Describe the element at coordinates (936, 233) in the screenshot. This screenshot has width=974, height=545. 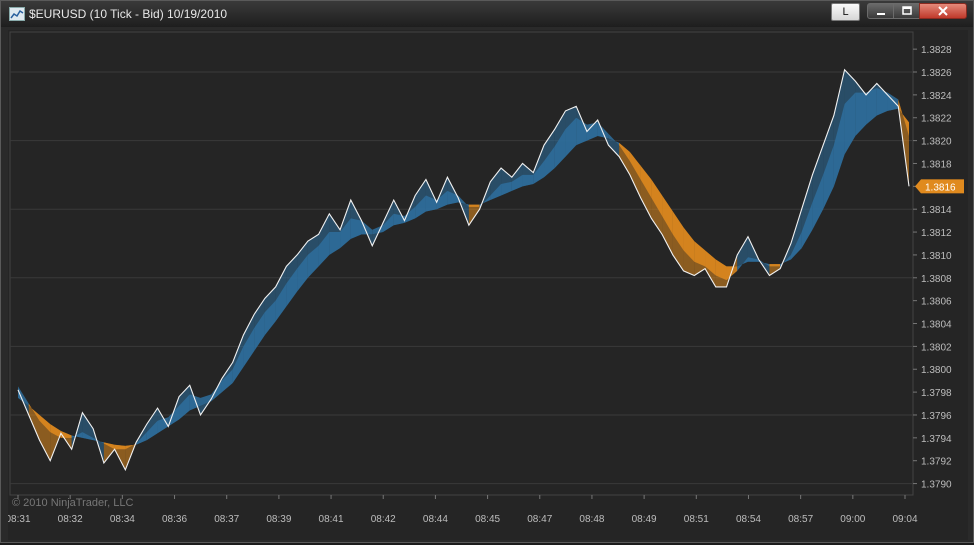
I see `y-tick-label: 1.3812` at that location.